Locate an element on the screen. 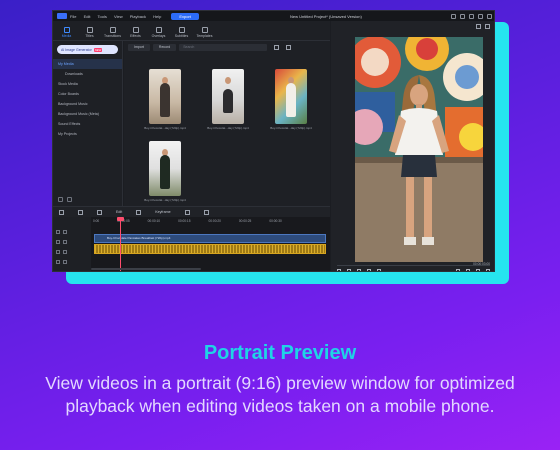 The image size is (560, 450). transitions-icon is located at coordinates (112, 30).